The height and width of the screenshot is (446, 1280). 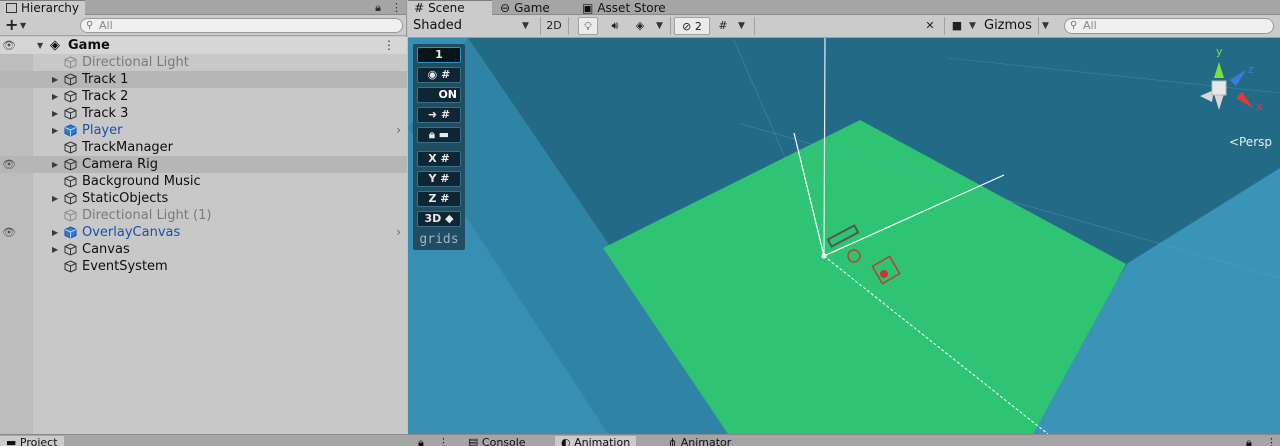 What do you see at coordinates (40, 45) in the screenshot?
I see `expand-arrow-icon: ▼` at bounding box center [40, 45].